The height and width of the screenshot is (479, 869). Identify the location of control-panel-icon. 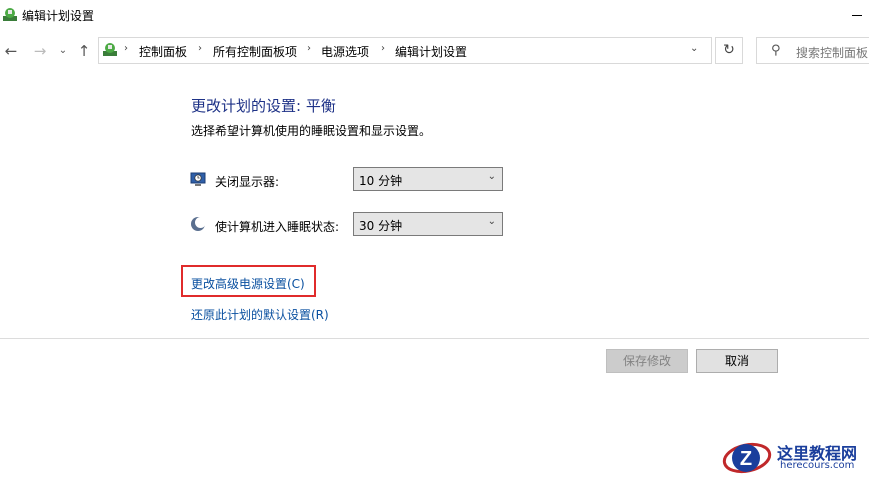
(110, 49).